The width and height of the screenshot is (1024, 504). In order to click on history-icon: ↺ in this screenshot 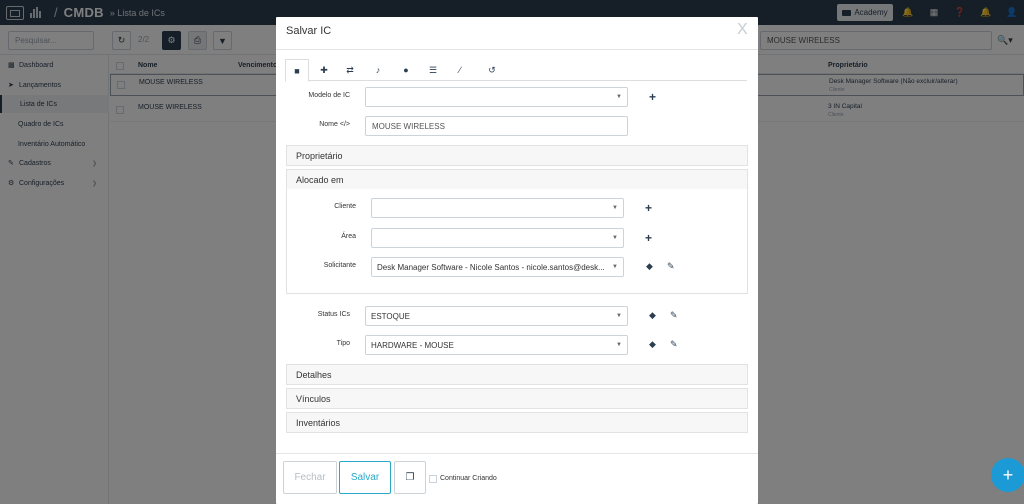, I will do `click(492, 69)`.